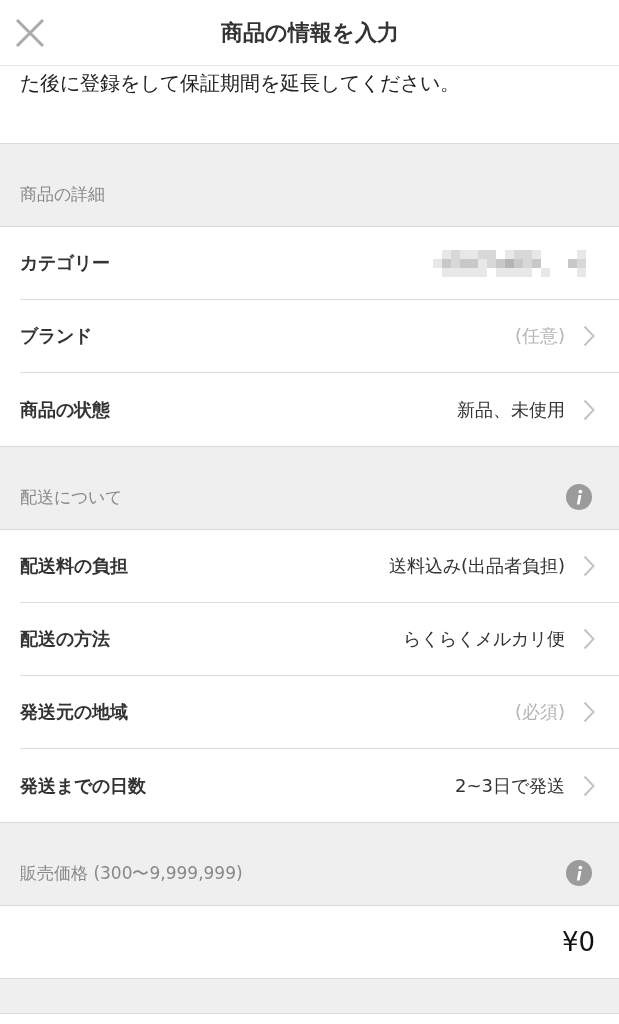 This screenshot has height=1024, width=619. I want to click on section-title: 商品の詳細, so click(62, 194).